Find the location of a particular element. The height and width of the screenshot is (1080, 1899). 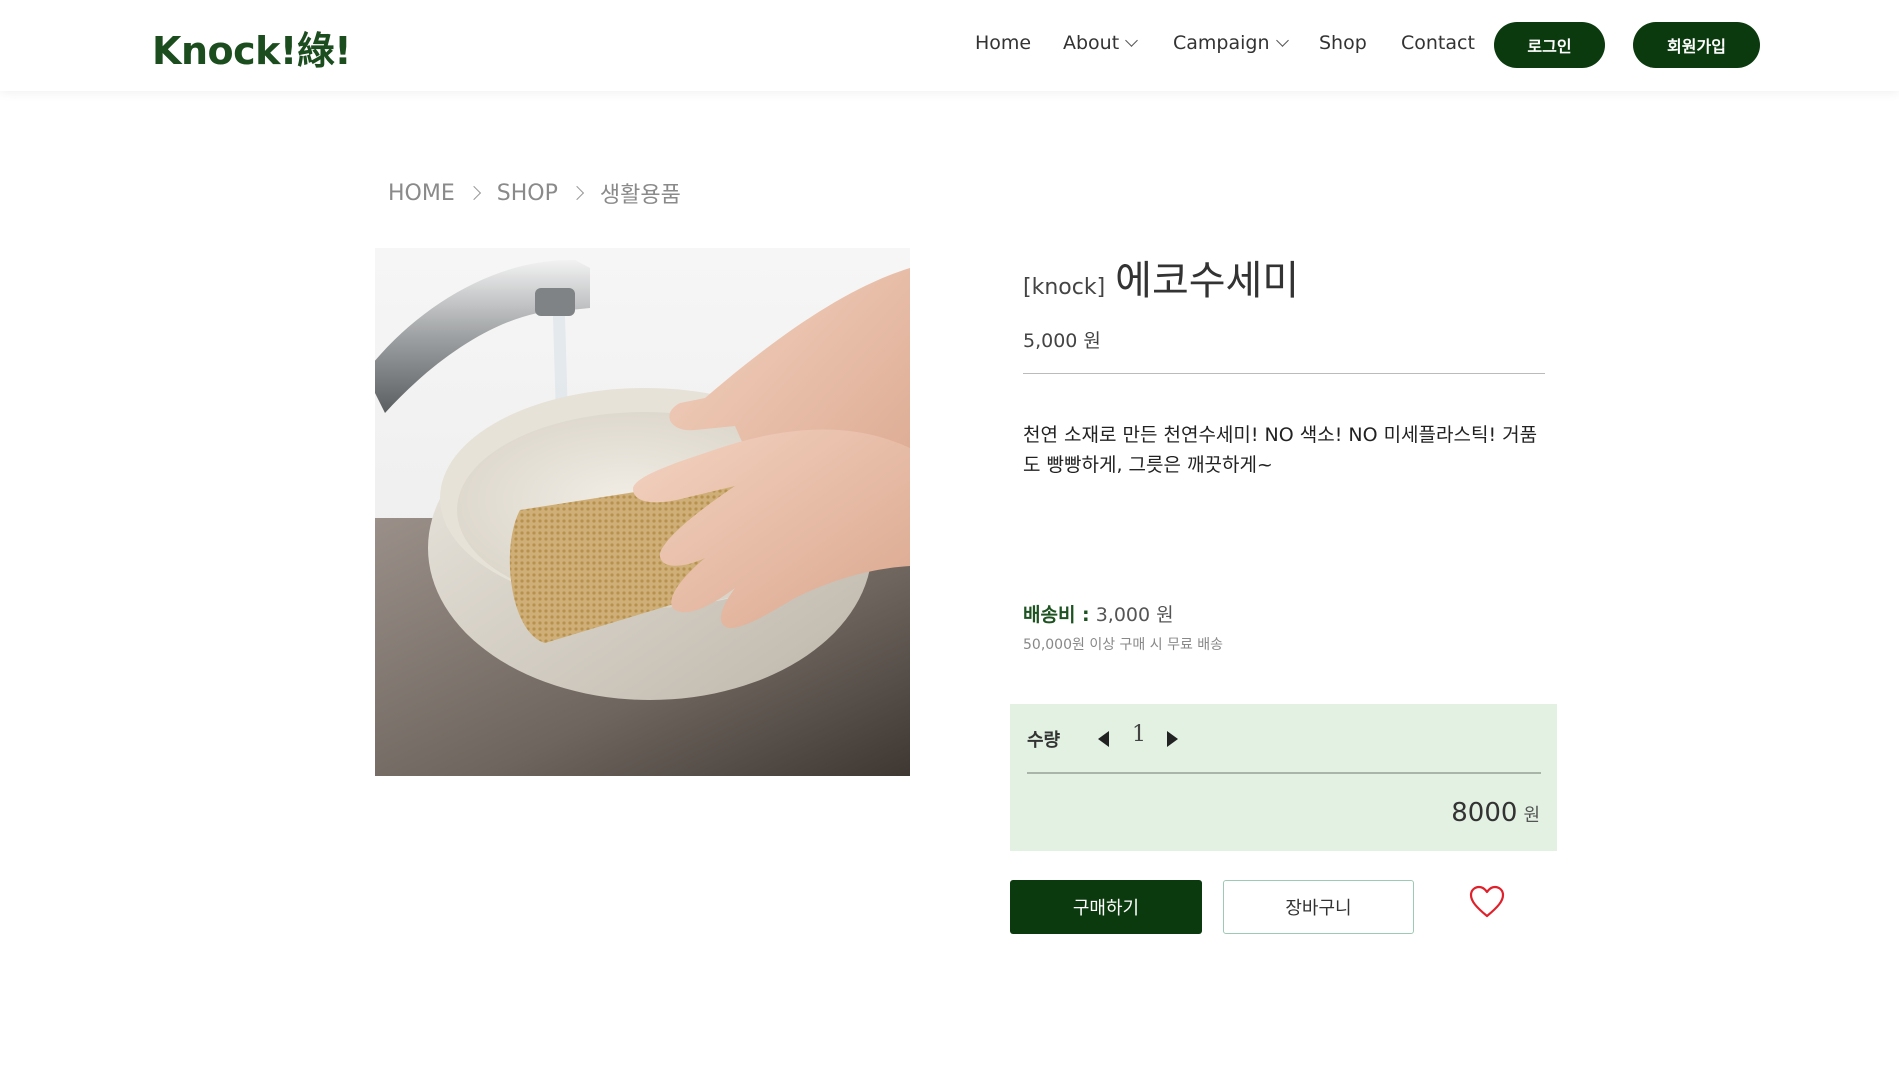

nav-campaign: Campaign is located at coordinates (1231, 43).